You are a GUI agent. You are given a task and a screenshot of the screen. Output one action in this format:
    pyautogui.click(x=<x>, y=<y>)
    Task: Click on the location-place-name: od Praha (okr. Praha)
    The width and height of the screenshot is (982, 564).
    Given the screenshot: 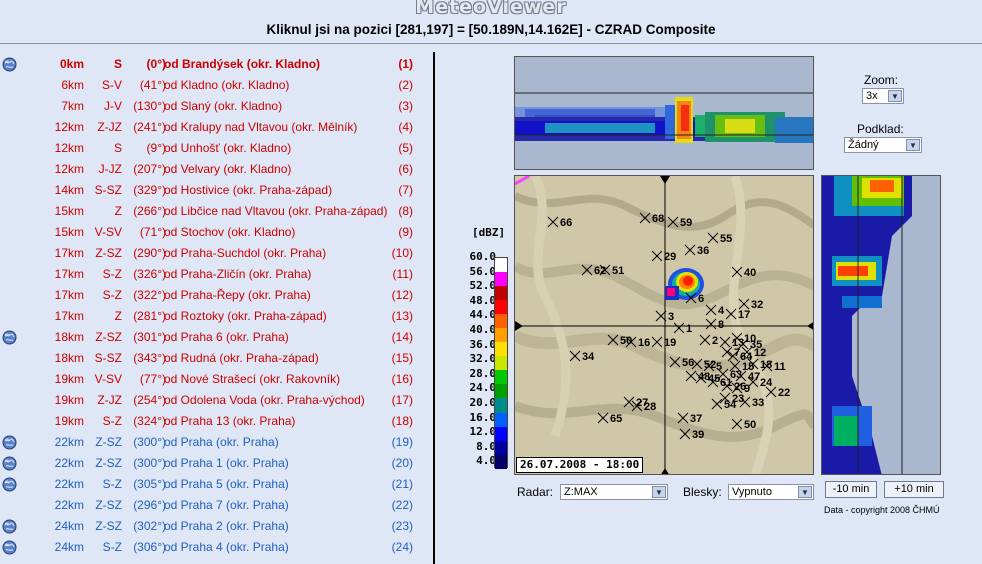 What is the action you would take?
    pyautogui.click(x=221, y=442)
    